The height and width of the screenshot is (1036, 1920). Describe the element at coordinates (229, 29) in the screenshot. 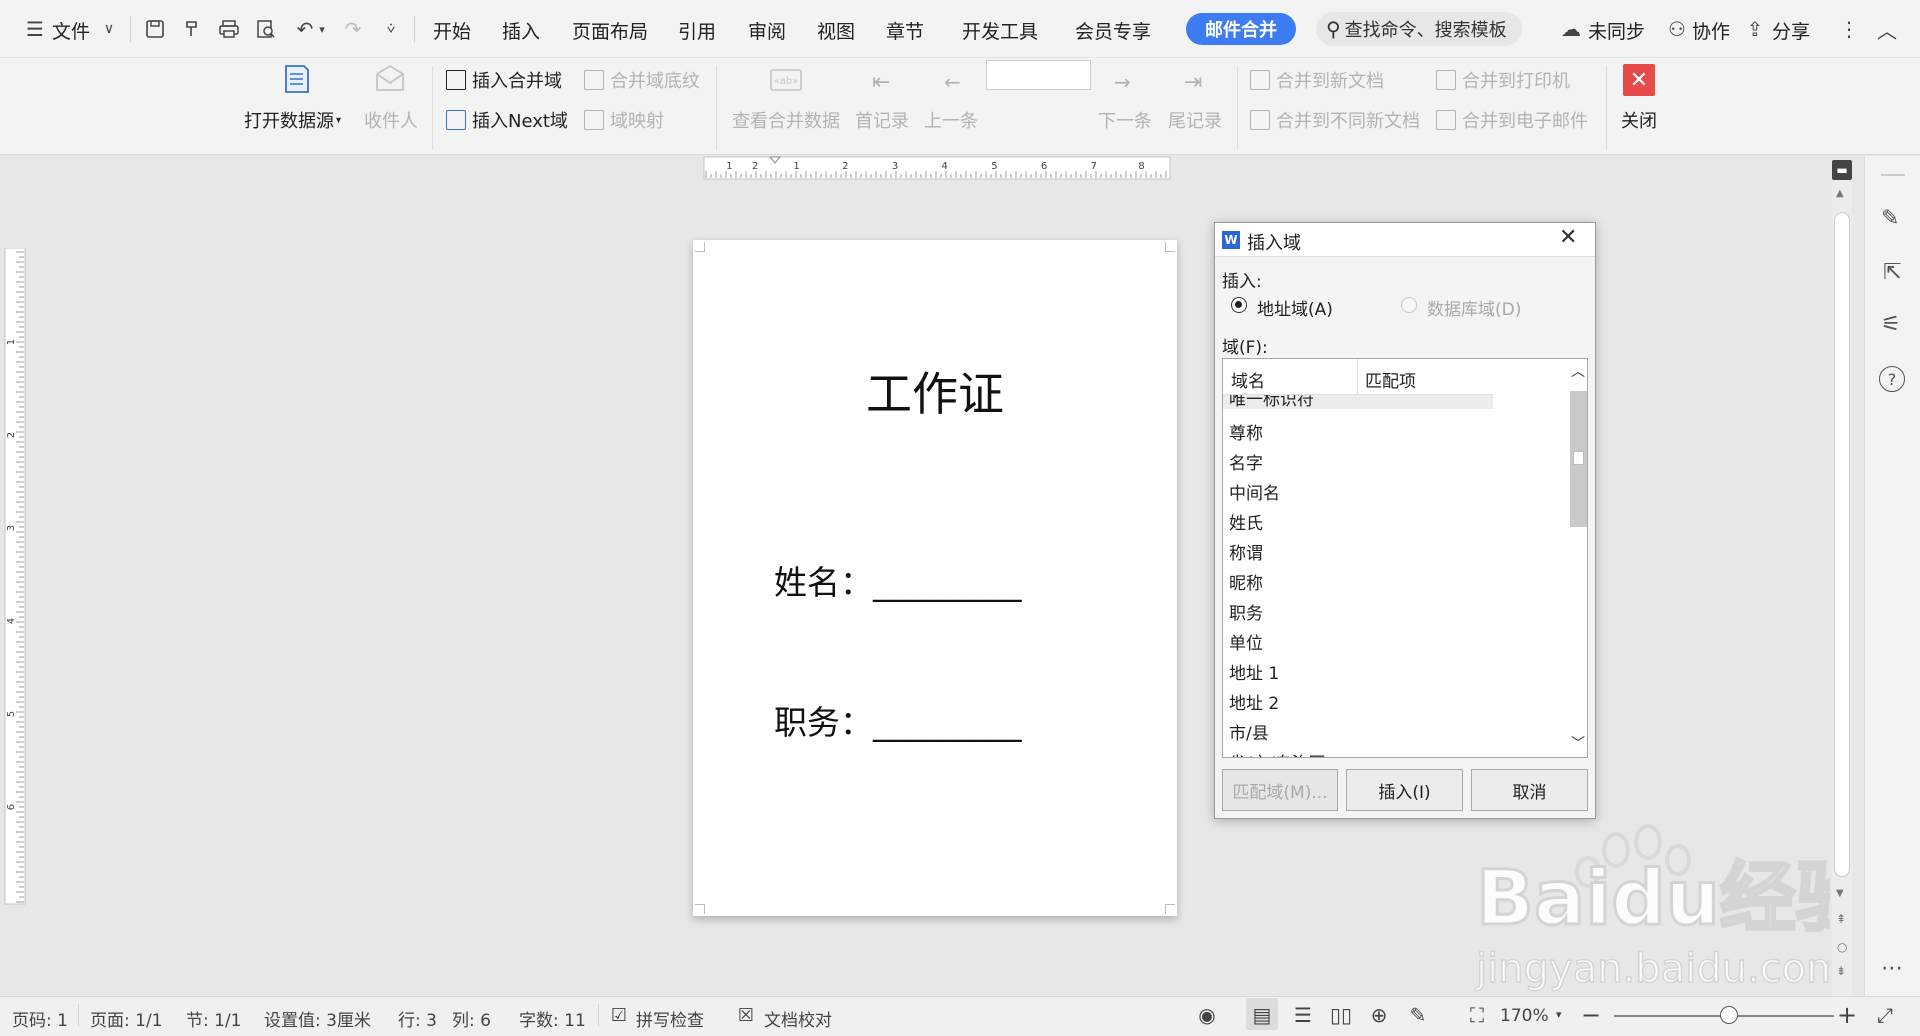

I see `print-icon` at that location.